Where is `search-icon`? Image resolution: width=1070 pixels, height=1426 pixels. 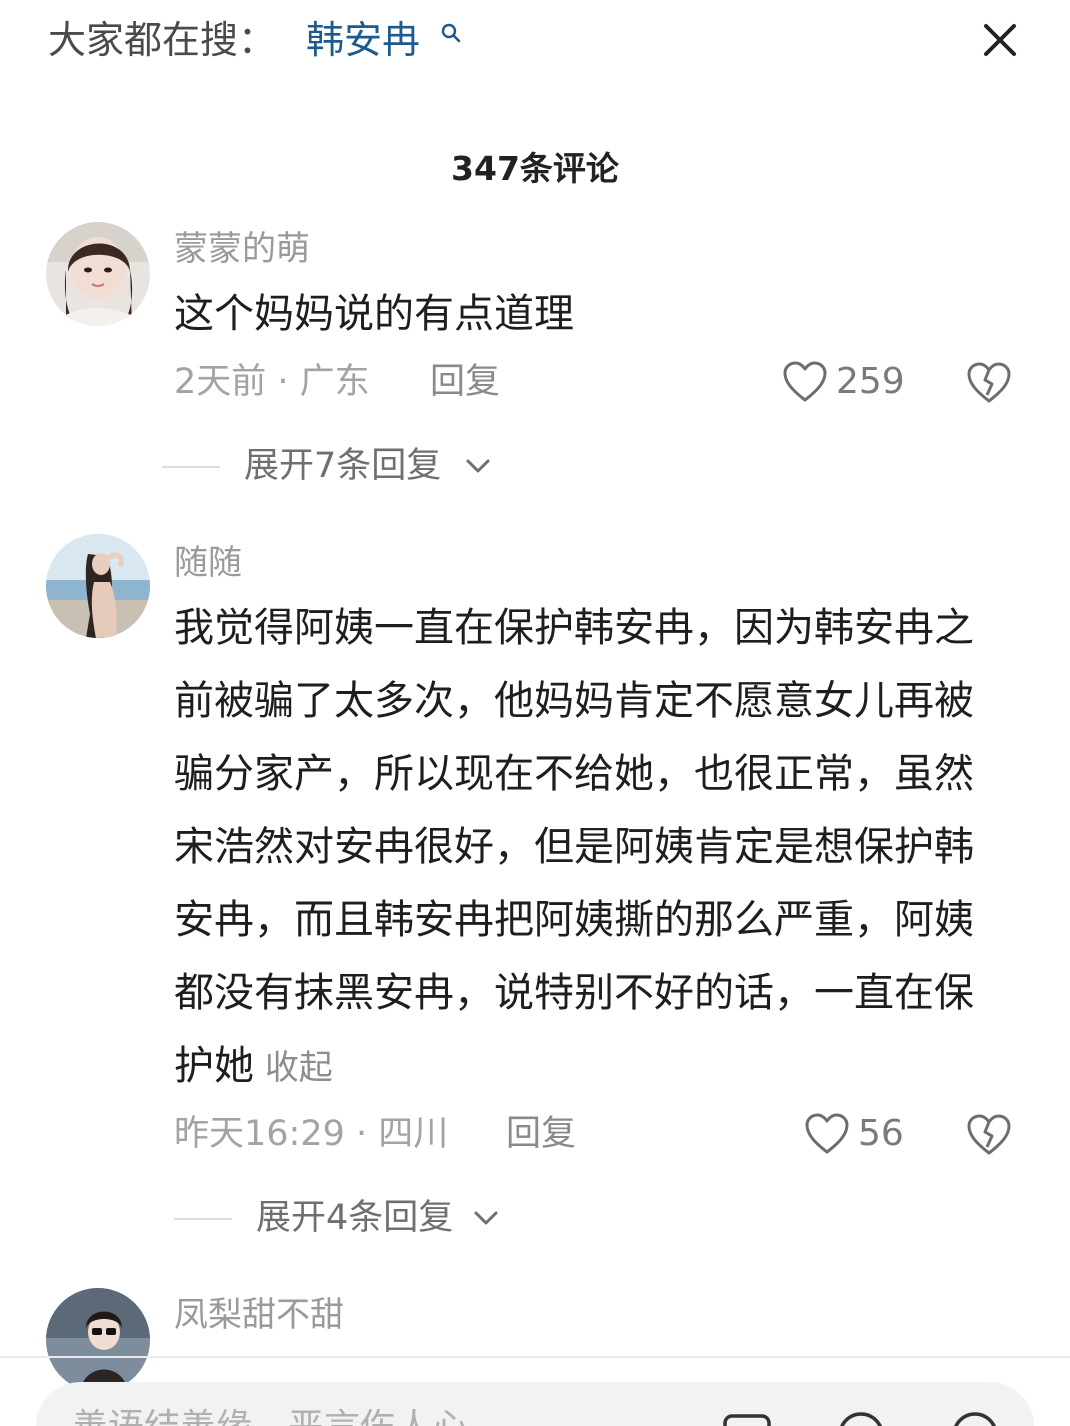 search-icon is located at coordinates (451, 33).